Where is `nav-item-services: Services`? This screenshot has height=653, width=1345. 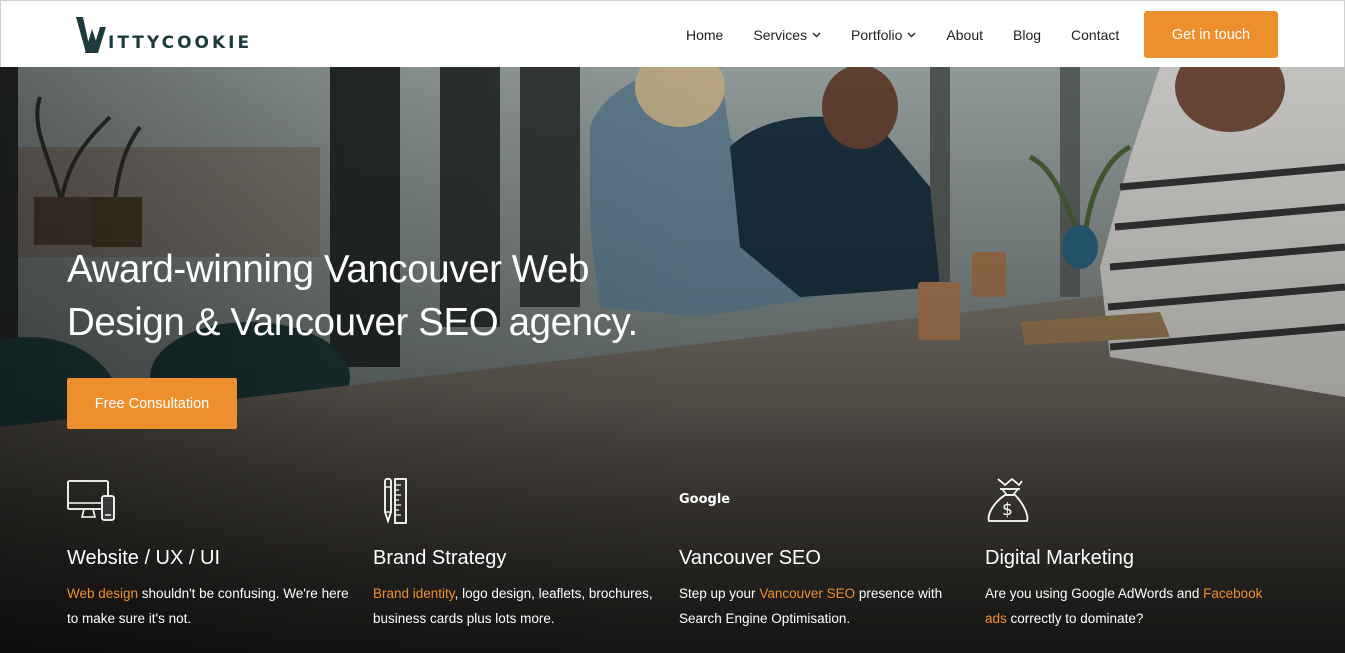 nav-item-services: Services is located at coordinates (787, 35).